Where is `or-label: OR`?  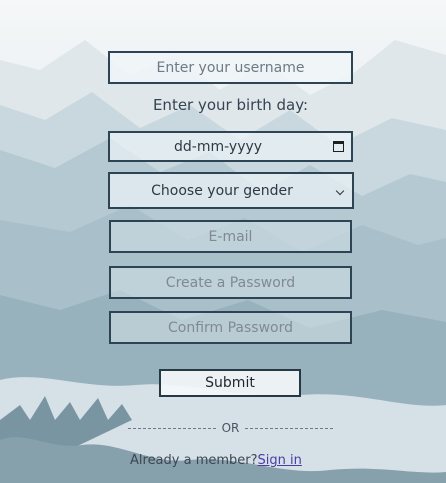 or-label: OR is located at coordinates (230, 428).